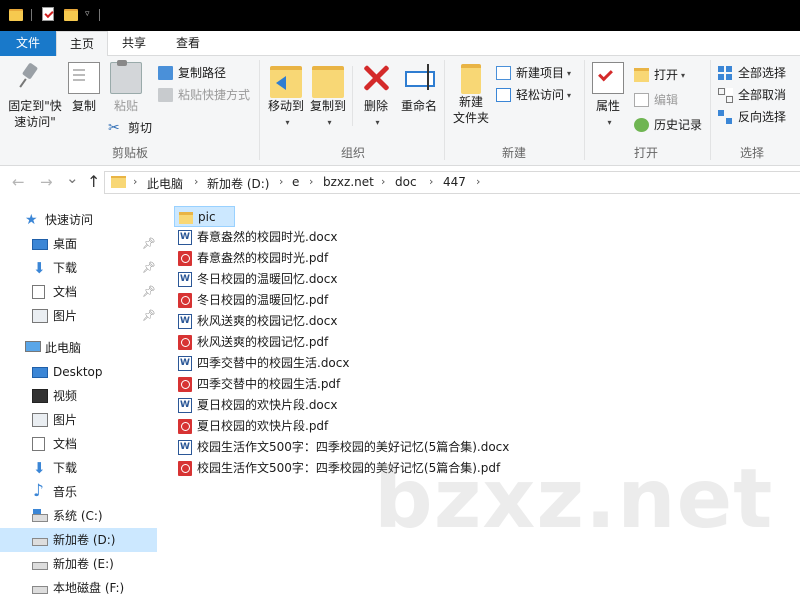 The image size is (800, 600). What do you see at coordinates (40, 396) in the screenshot?
I see `video-icon` at bounding box center [40, 396].